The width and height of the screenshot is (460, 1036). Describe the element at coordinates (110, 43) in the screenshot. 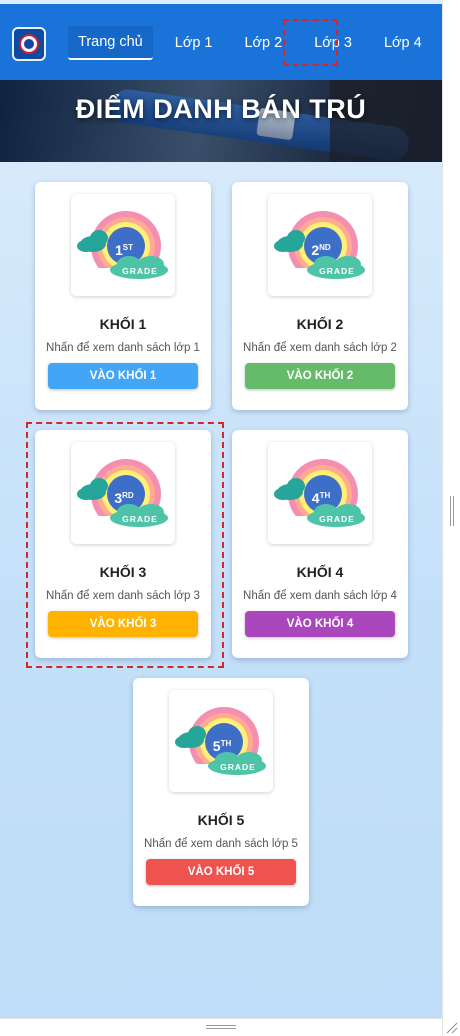

I see `nav-item-home: Trang chủ` at that location.